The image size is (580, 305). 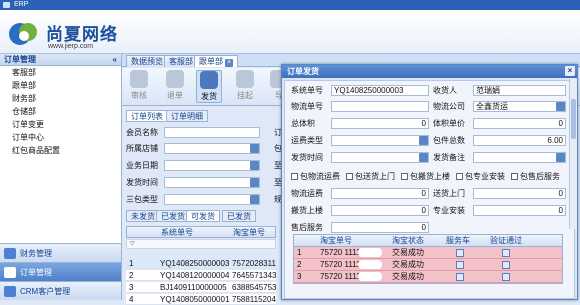 What do you see at coordinates (60, 124) in the screenshot?
I see `sidebar-item-order-change: 订单变更` at bounding box center [60, 124].